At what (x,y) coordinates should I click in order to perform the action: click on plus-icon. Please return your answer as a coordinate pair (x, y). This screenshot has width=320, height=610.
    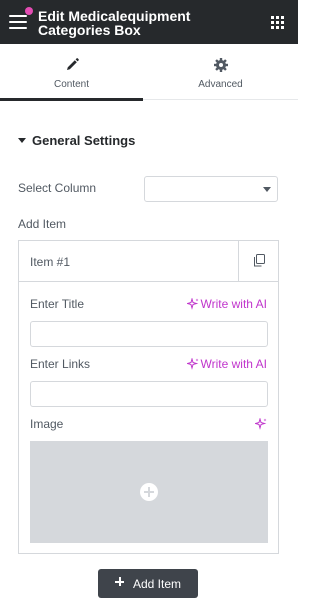
    Looking at the image, I should click on (119, 581).